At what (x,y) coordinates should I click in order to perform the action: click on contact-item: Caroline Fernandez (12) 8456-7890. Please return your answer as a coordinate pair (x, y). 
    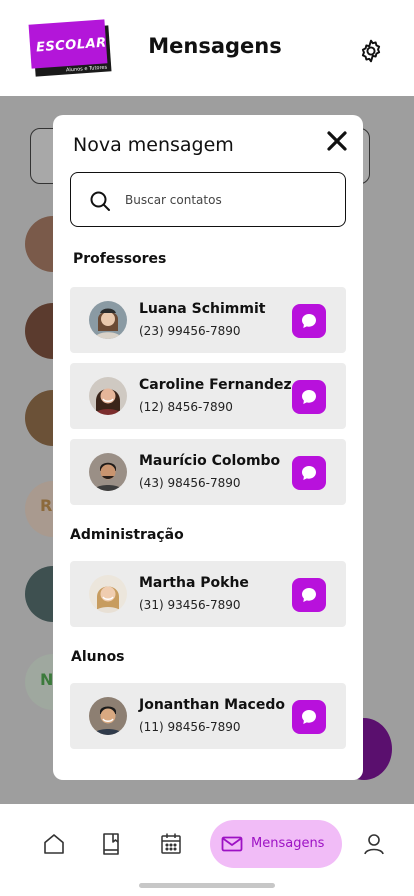
    Looking at the image, I should click on (208, 396).